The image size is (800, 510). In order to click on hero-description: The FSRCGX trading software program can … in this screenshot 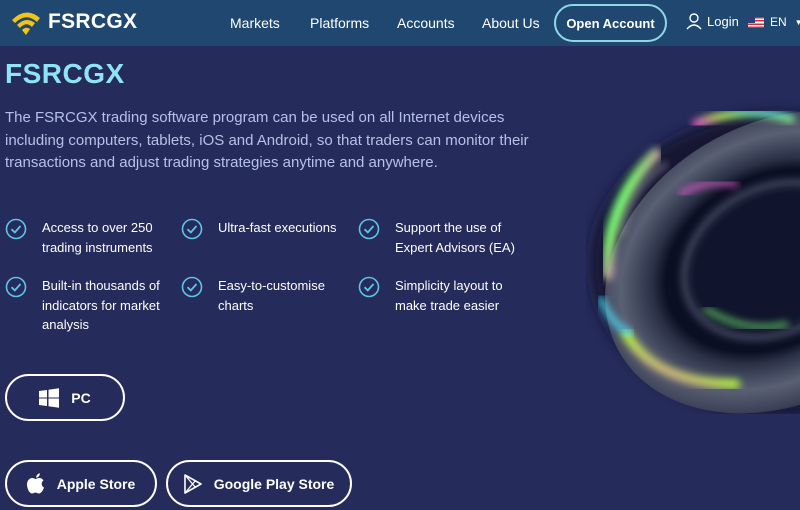, I will do `click(267, 140)`.